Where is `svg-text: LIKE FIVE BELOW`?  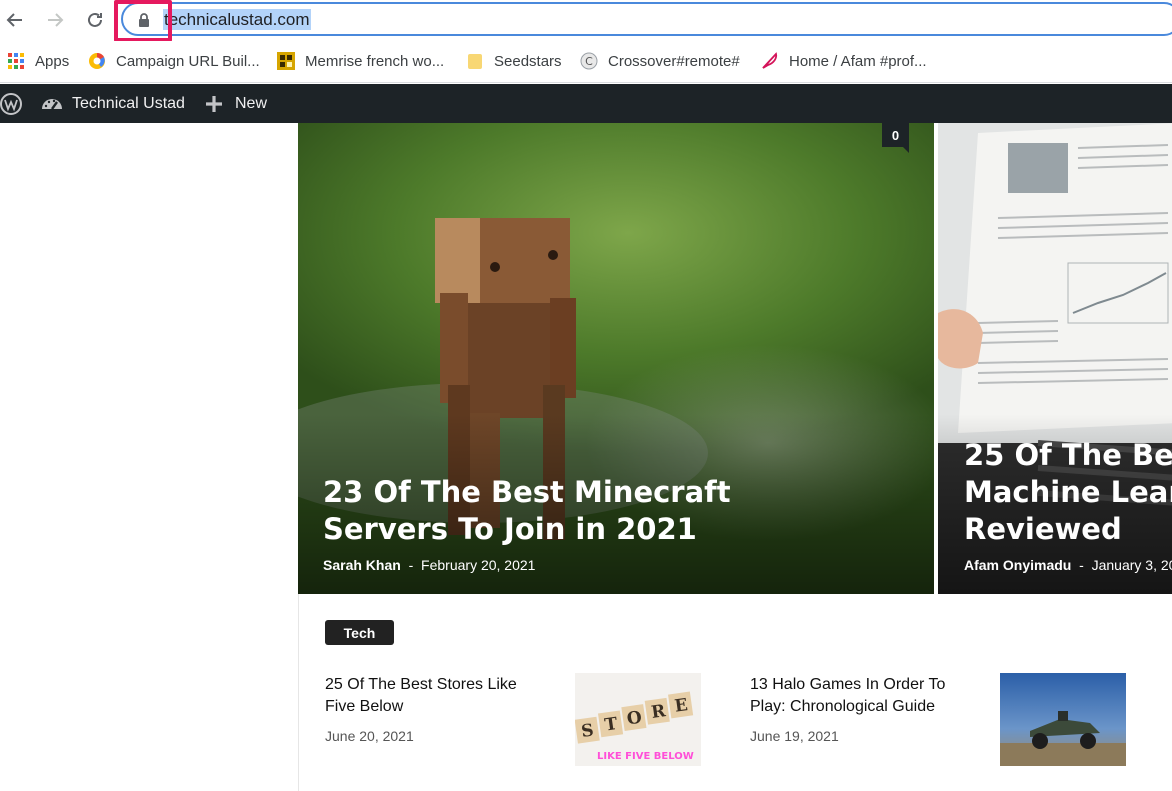 svg-text: LIKE FIVE BELOW is located at coordinates (645, 756).